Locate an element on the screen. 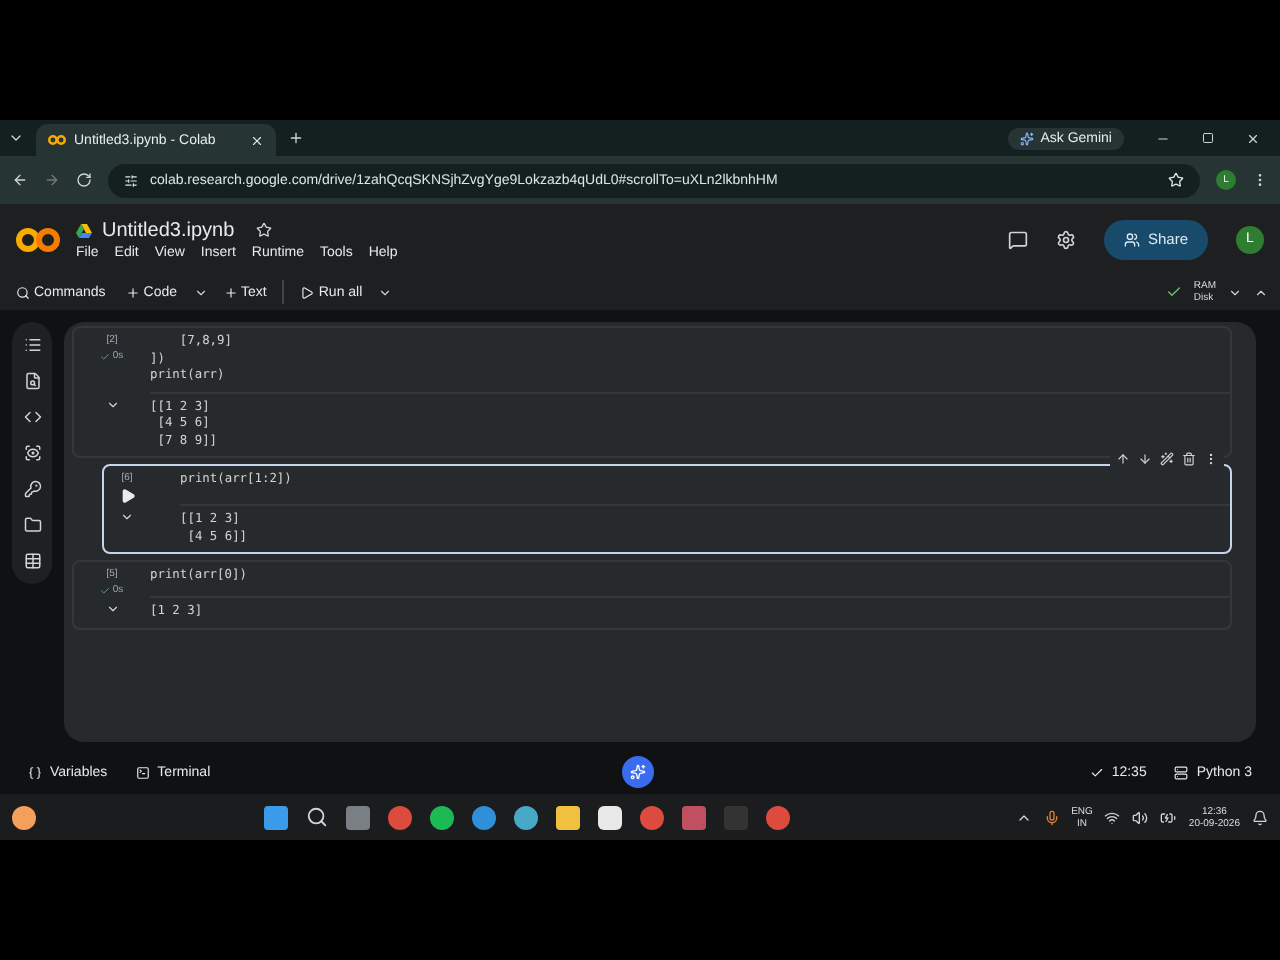  wifi-icon is located at coordinates (1112, 817).